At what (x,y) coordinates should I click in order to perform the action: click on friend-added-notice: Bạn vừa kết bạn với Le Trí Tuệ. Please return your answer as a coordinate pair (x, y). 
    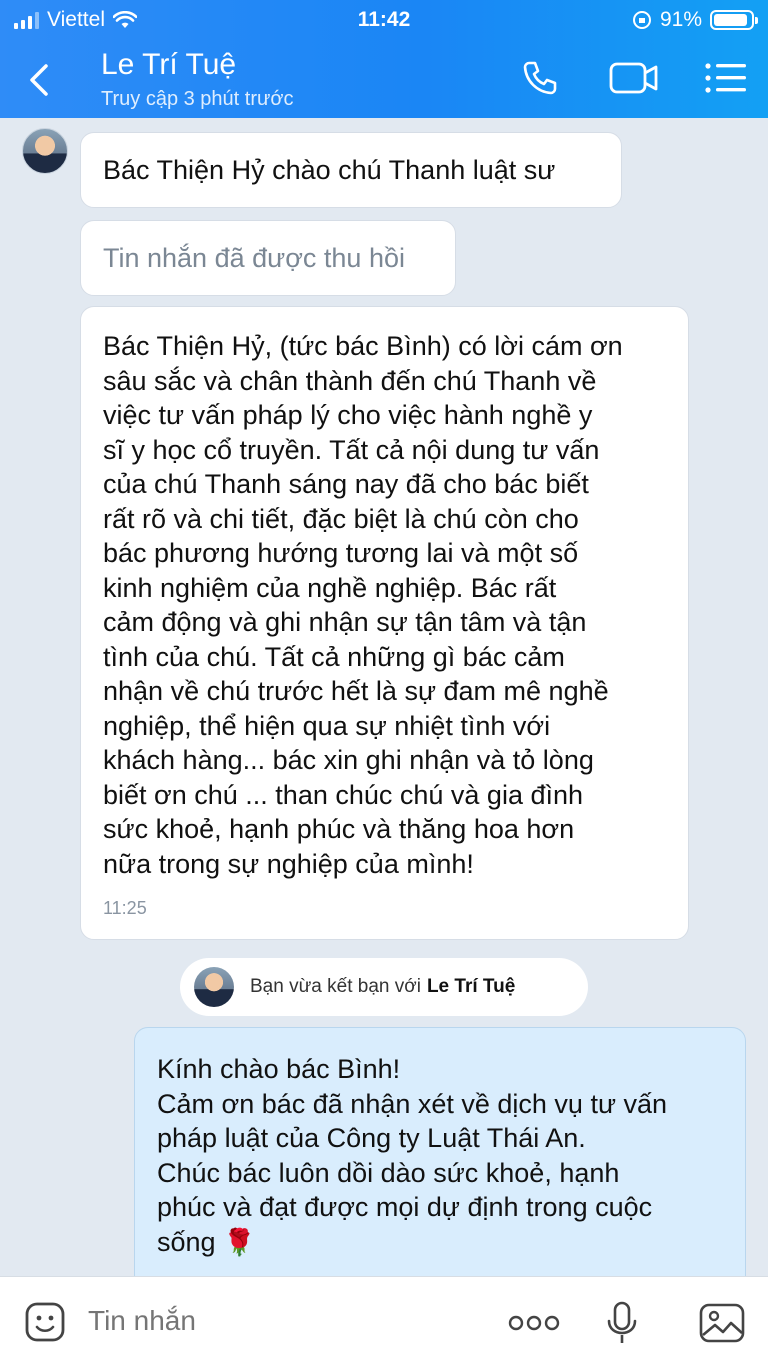
    Looking at the image, I should click on (384, 987).